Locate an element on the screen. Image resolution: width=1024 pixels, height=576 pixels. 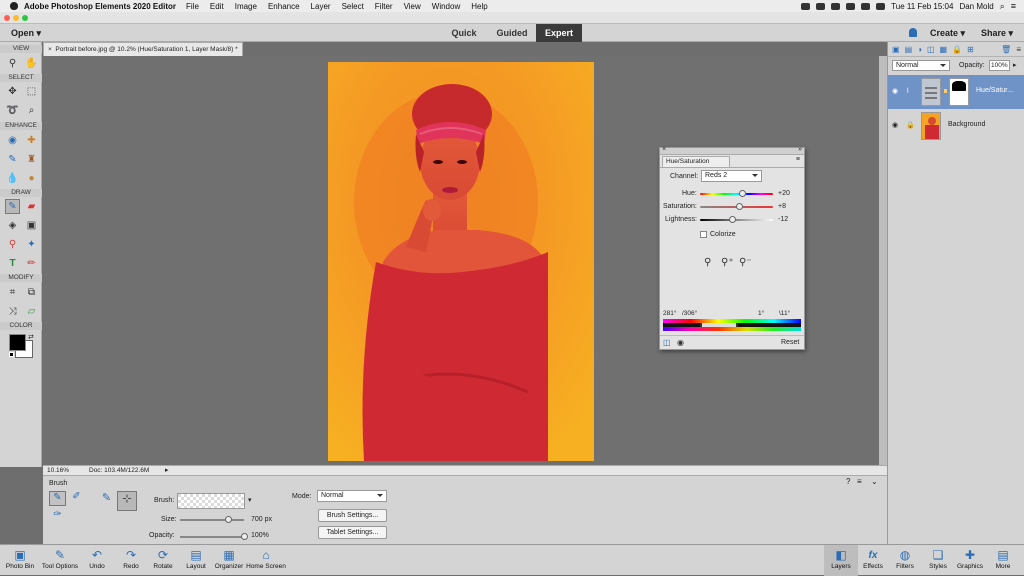
toggle-visibility-icon: ◉ is located at coordinates (680, 342).